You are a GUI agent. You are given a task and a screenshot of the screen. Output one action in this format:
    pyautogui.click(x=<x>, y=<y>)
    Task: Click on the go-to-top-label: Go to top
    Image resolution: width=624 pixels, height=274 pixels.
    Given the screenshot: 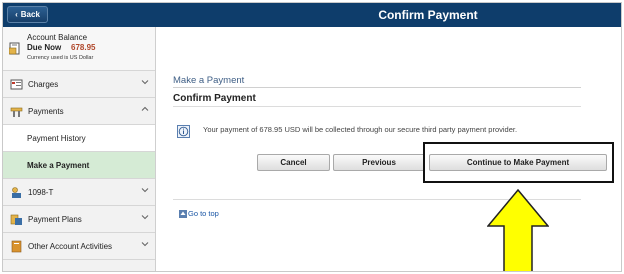 What is the action you would take?
    pyautogui.click(x=203, y=213)
    